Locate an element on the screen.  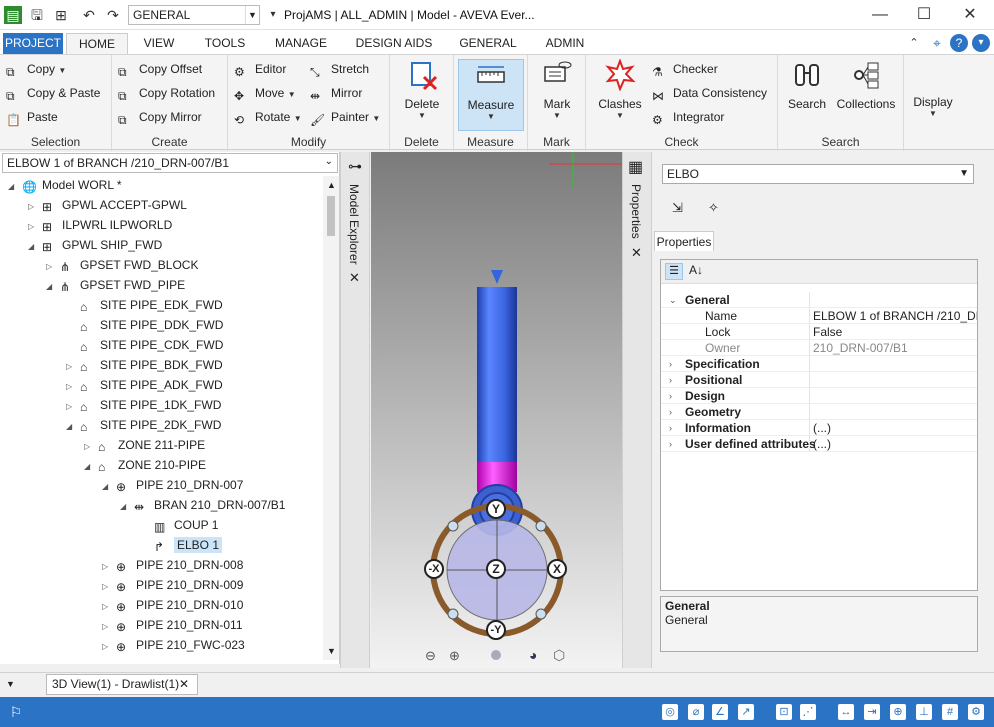
tree-item-pipe: ◢ ⊕ PIPE 210_DRN-007 is located at coordinates (172, 485).